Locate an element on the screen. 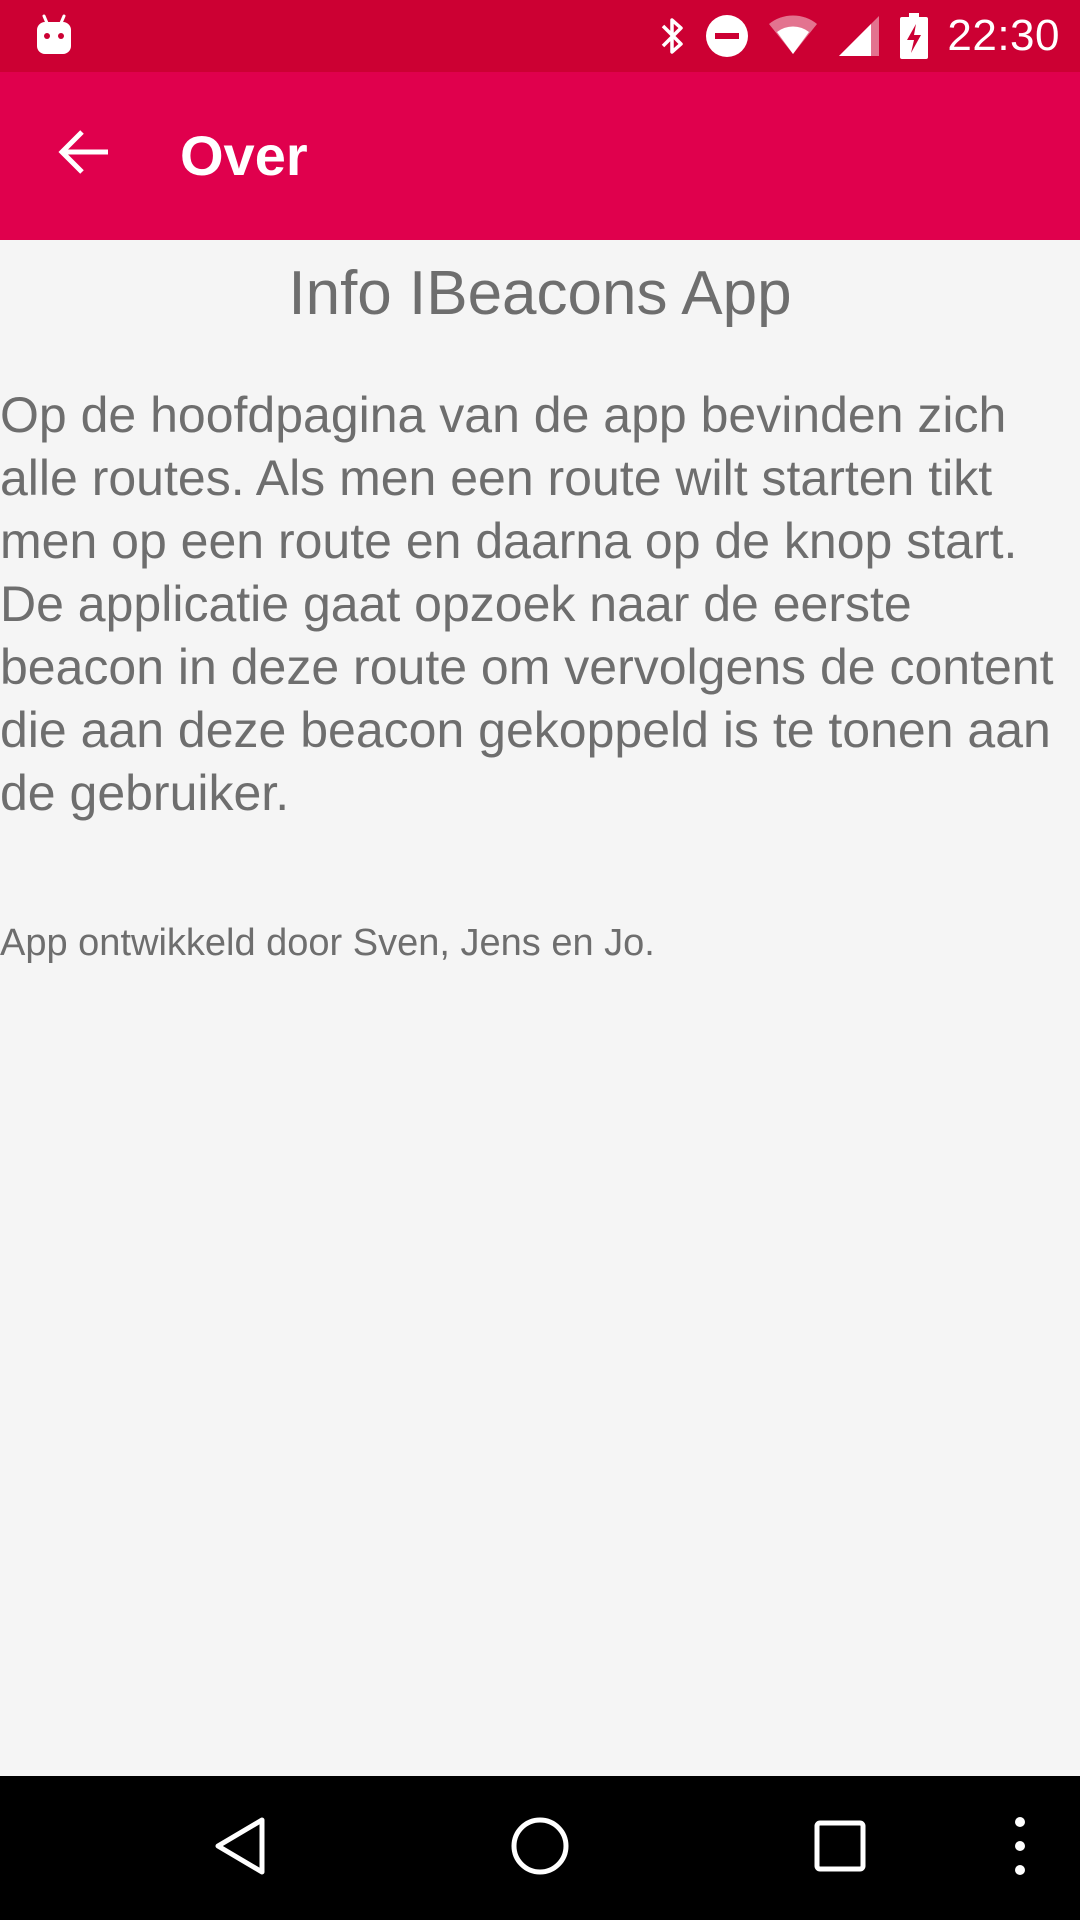 The height and width of the screenshot is (1920, 1080). nav-recents-button is located at coordinates (840, 1848).